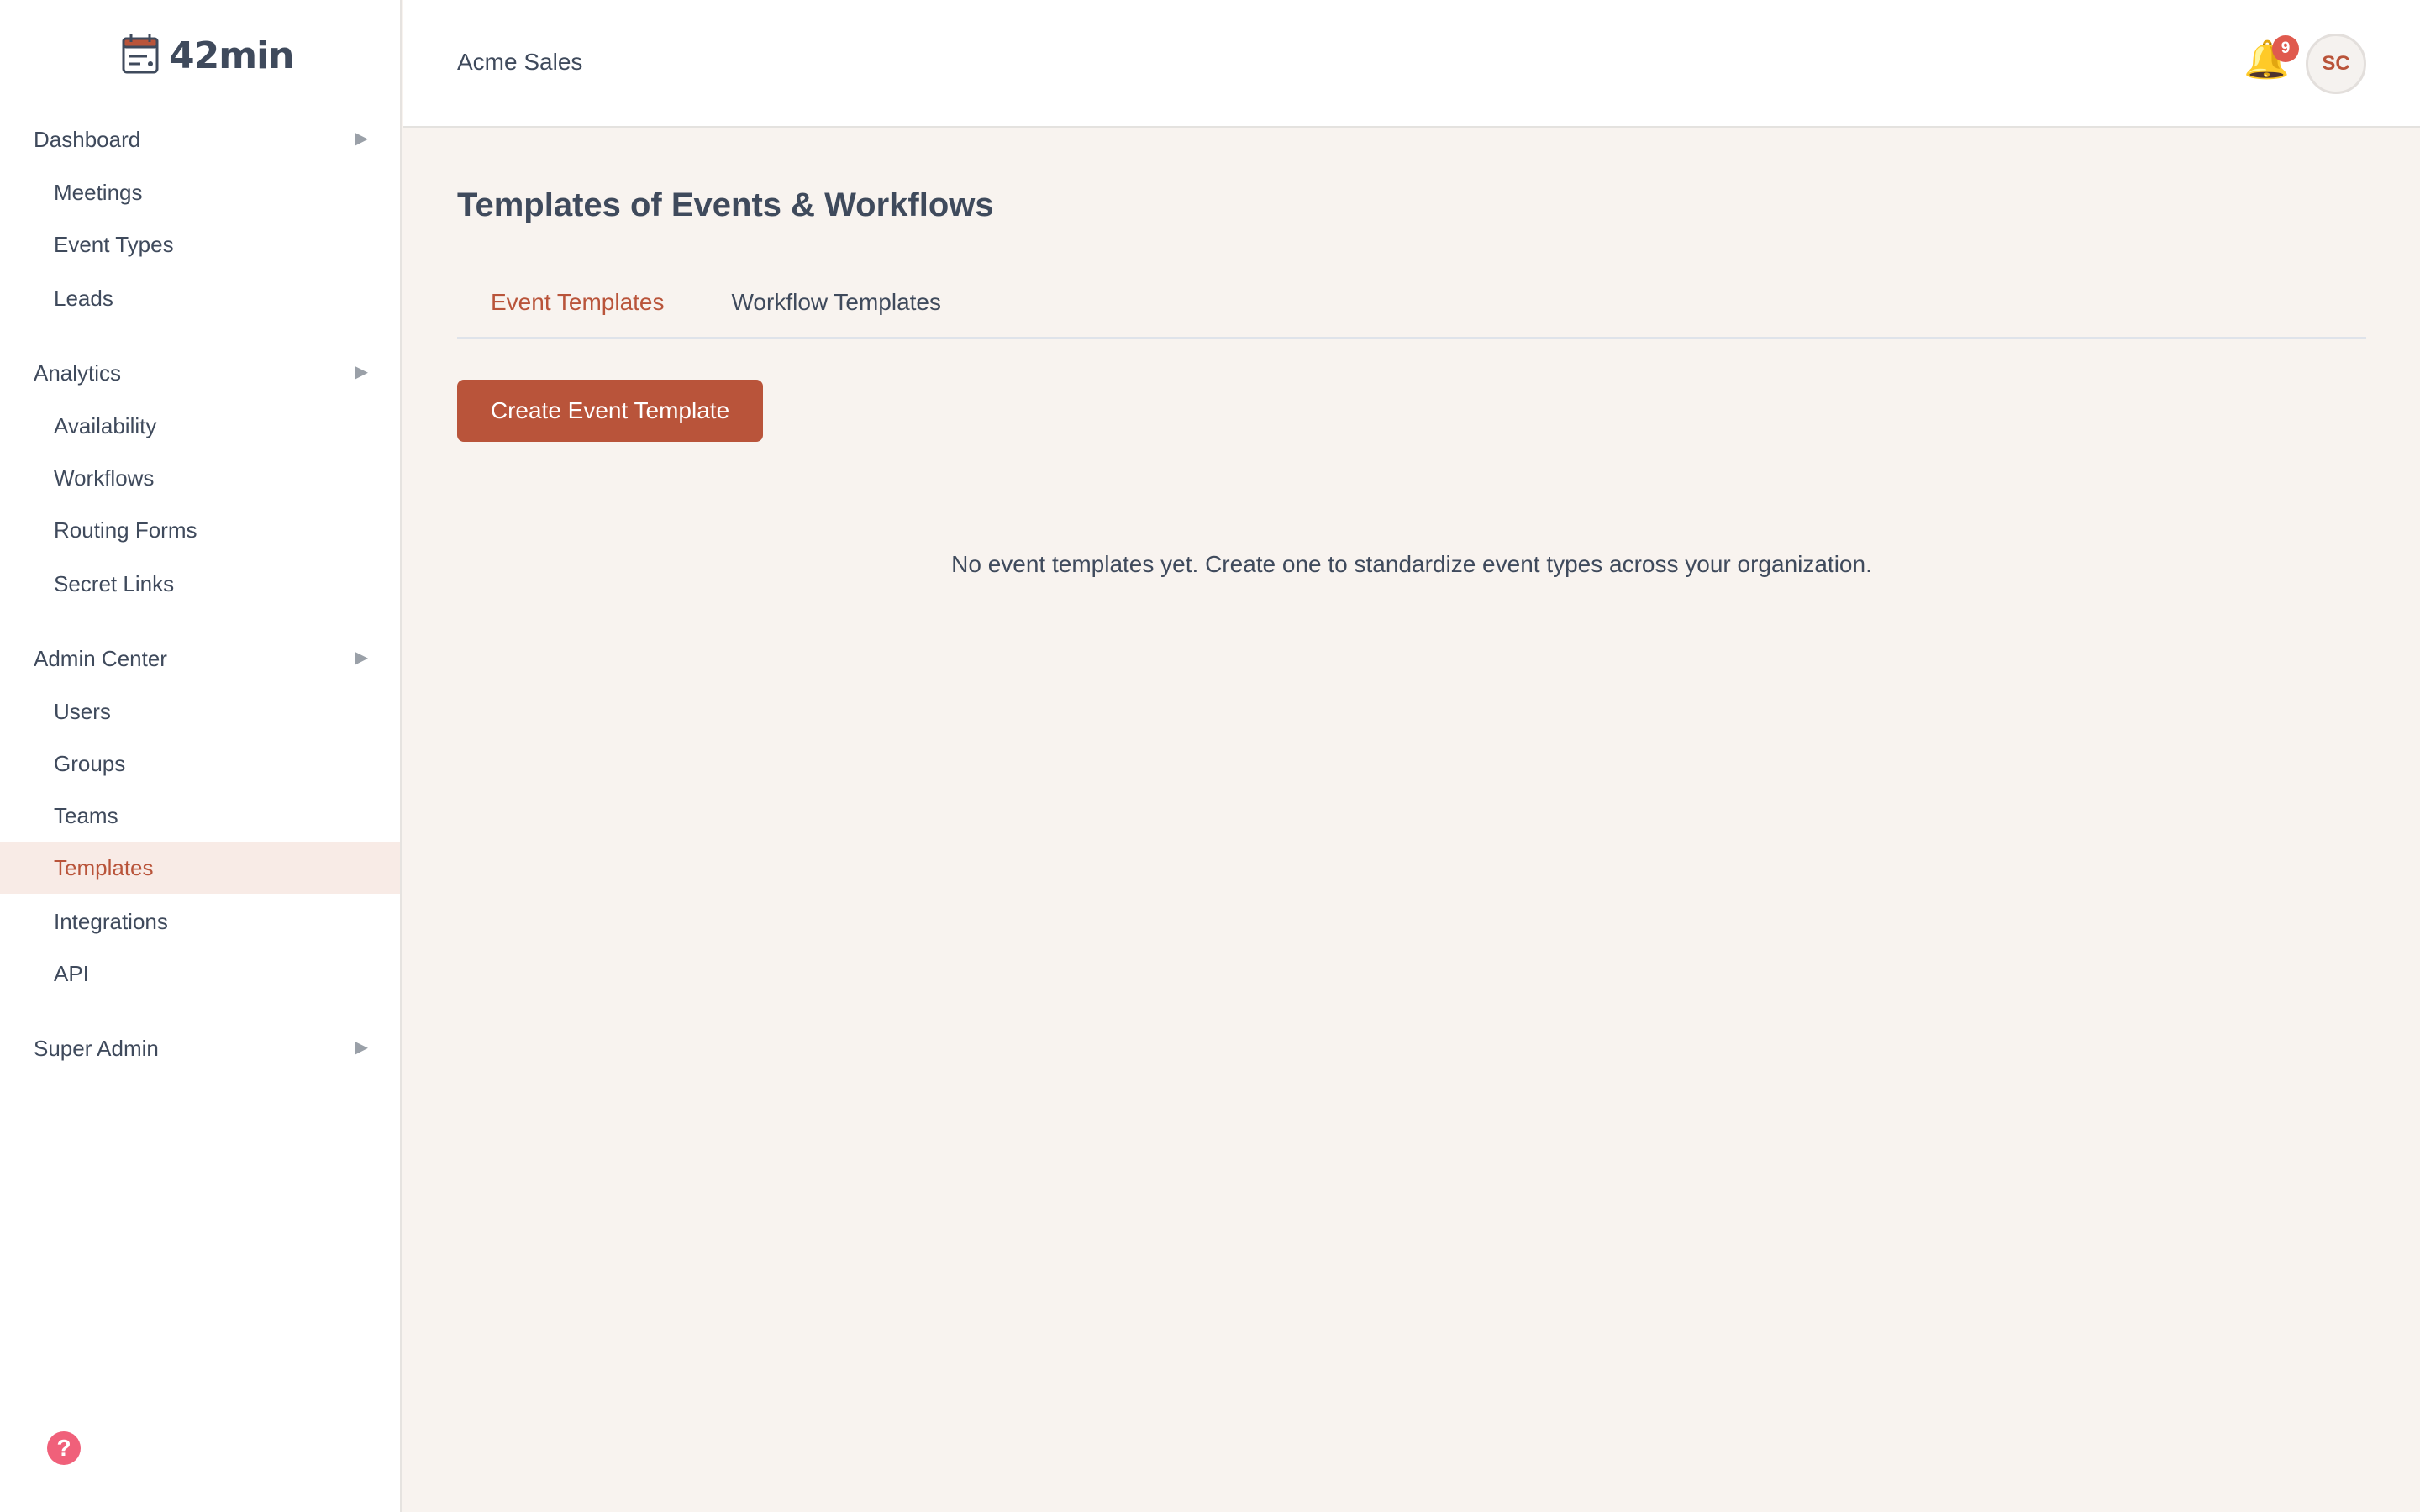 The image size is (2420, 1512). I want to click on sidebar-item-routing-forms: Routing Forms, so click(200, 530).